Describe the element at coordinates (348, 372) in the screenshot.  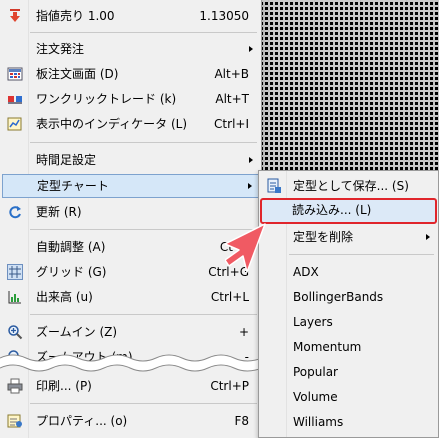
I see `submenu-item-template: Popular` at that location.